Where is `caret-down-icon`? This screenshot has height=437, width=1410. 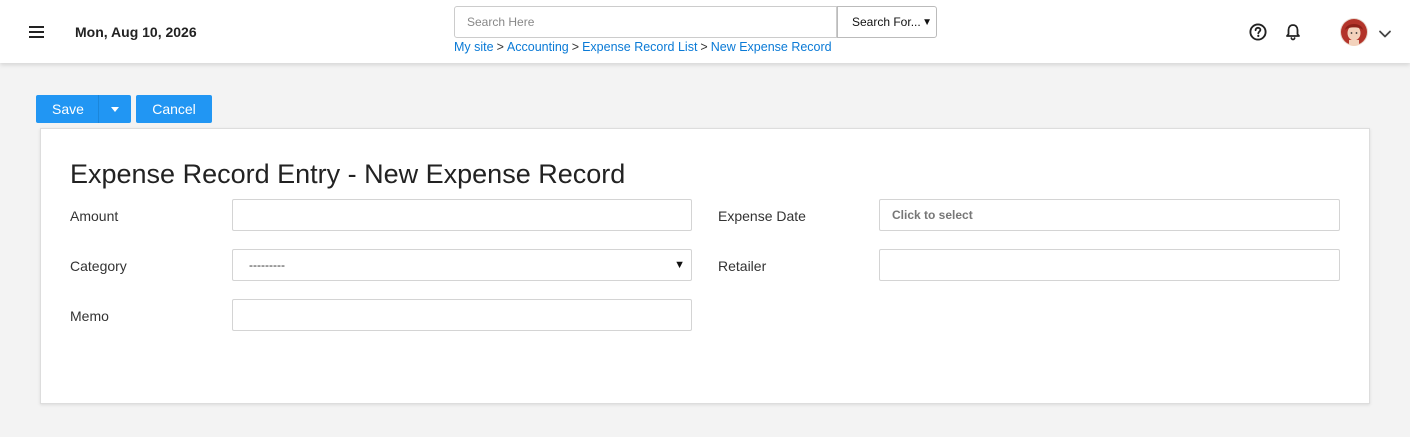
caret-down-icon is located at coordinates (115, 109).